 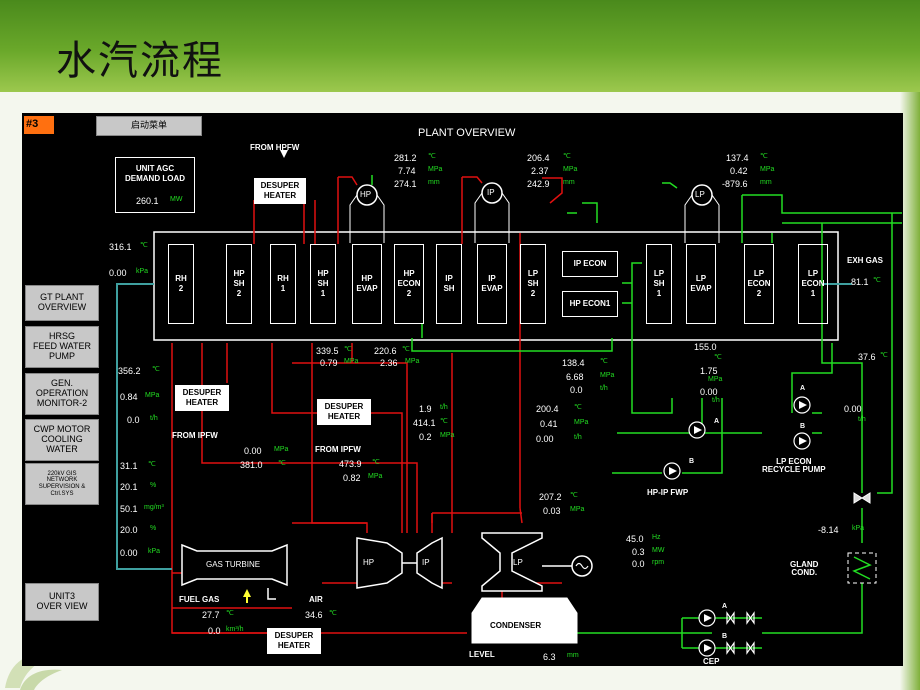 I want to click on cwp-motor-cooling-button: CWP MOTOR COOLING WATER, so click(x=62, y=440).